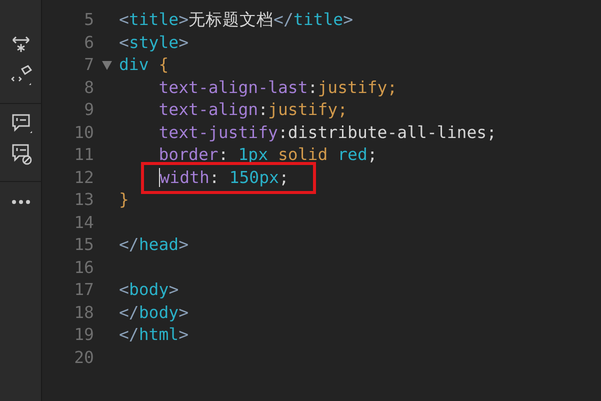 The image size is (601, 401). What do you see at coordinates (154, 43) in the screenshot?
I see `code-line: <style>` at bounding box center [154, 43].